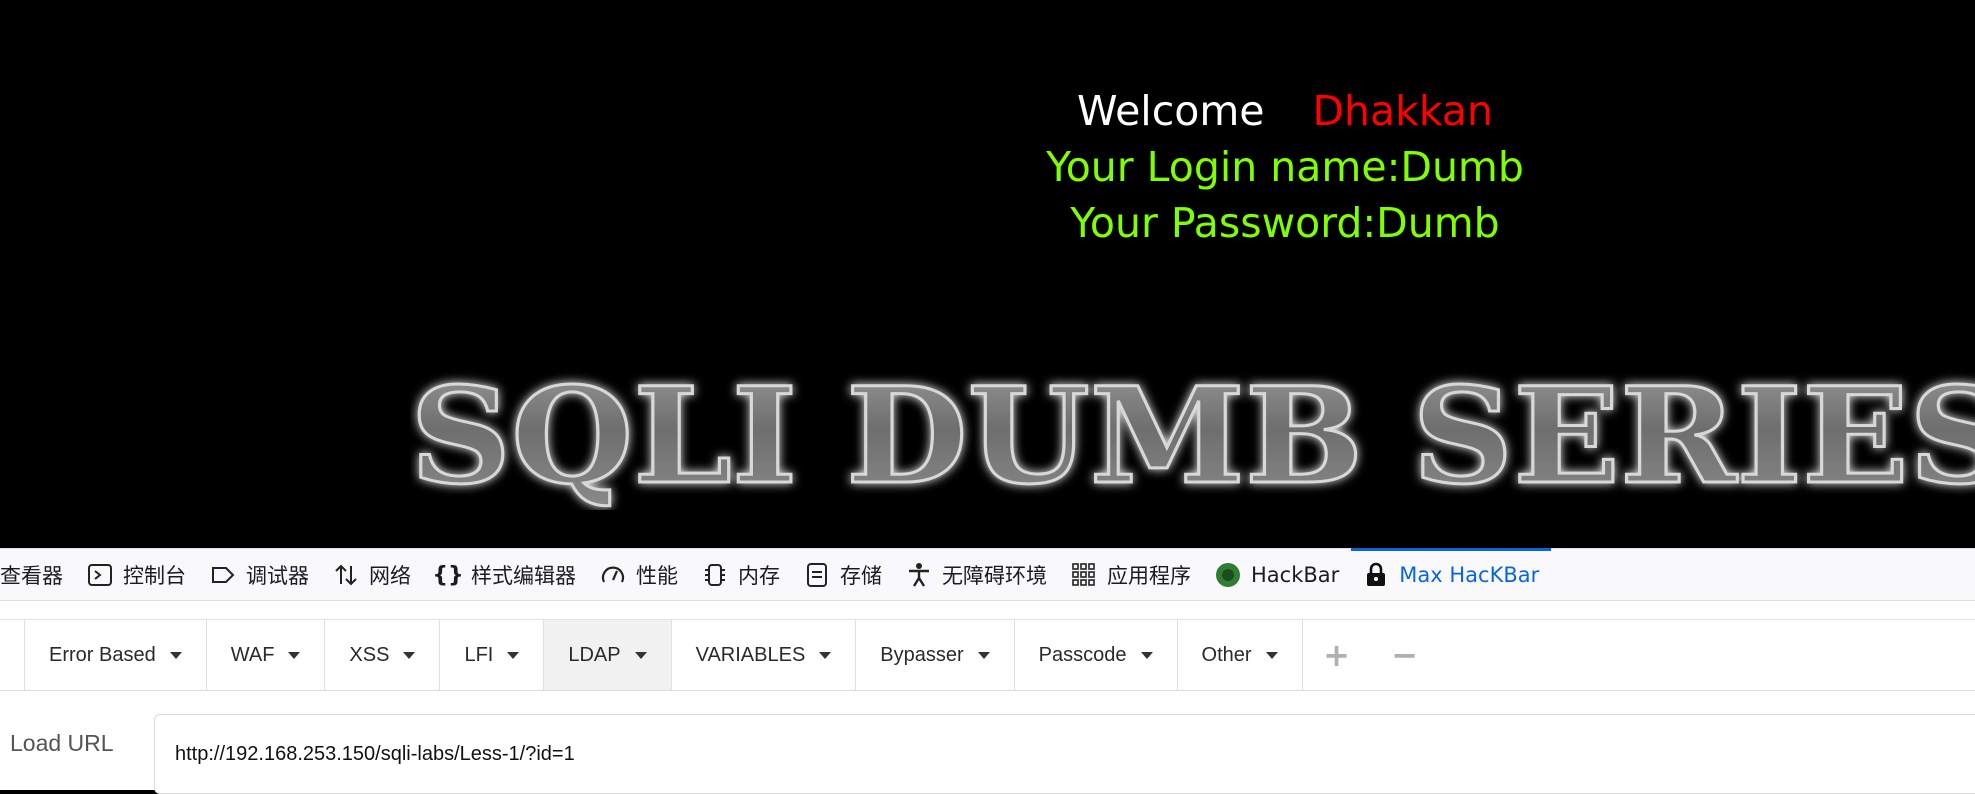 The image size is (1975, 794). What do you see at coordinates (1376, 575) in the screenshot?
I see `max-hackbar-icon` at bounding box center [1376, 575].